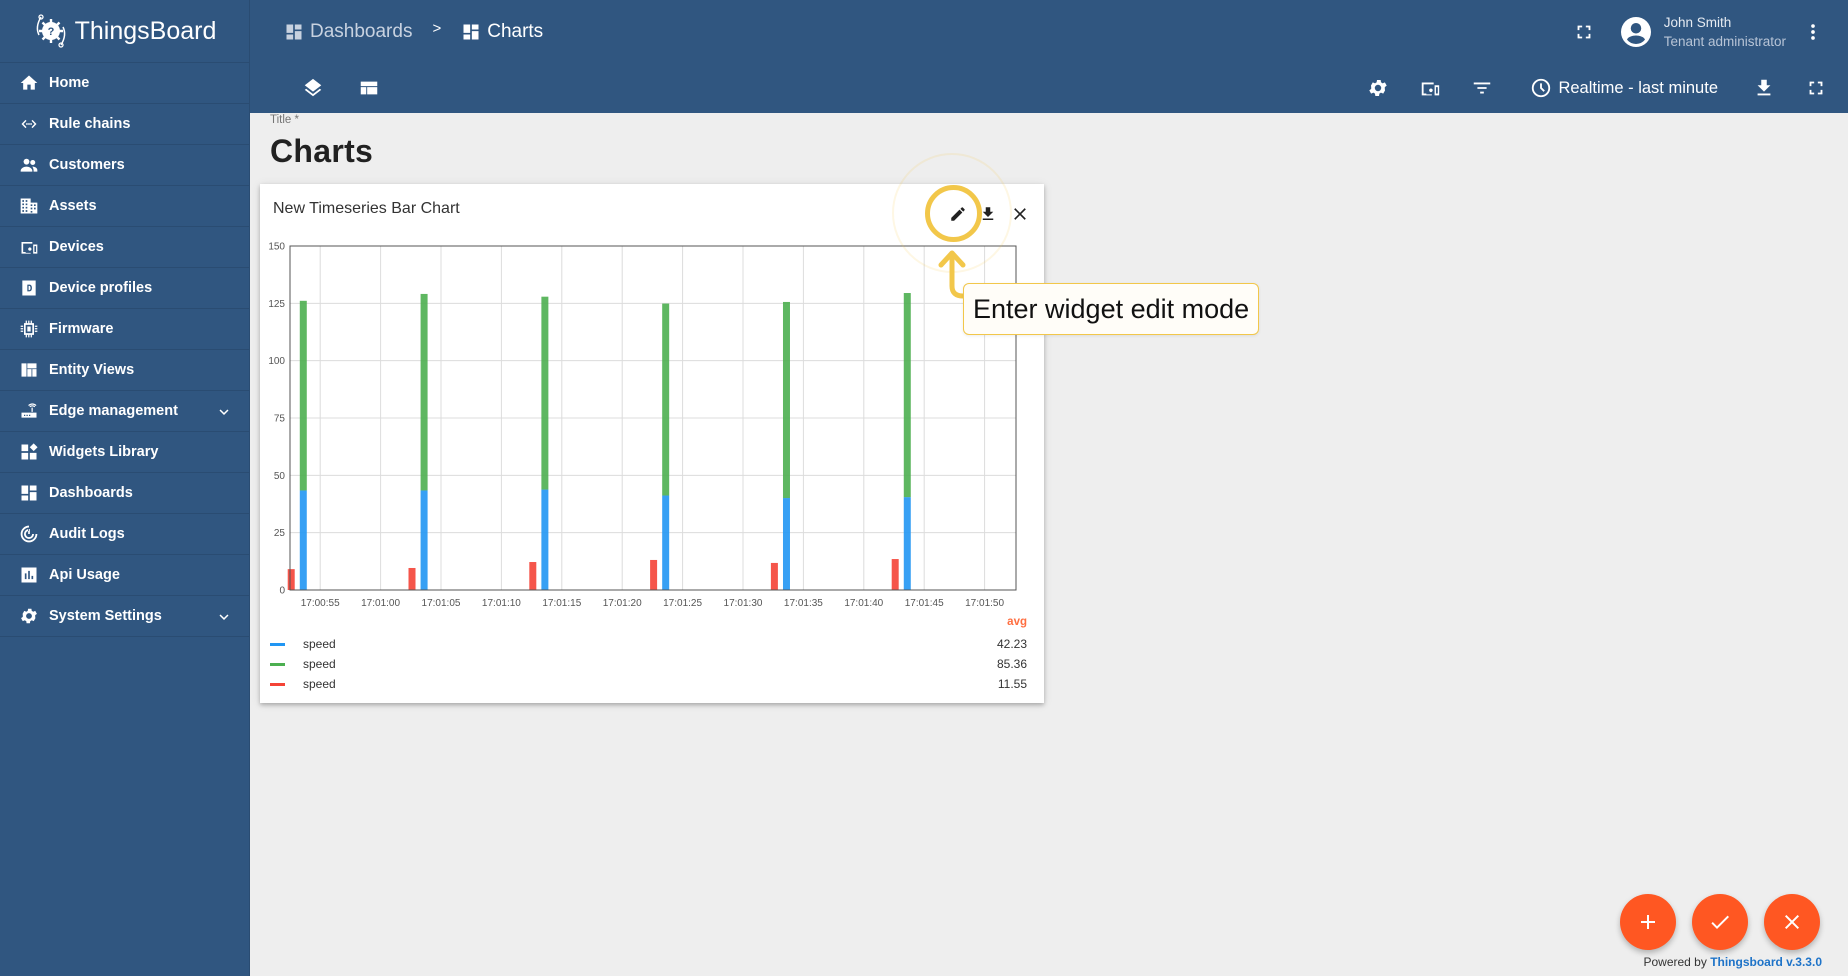 The image size is (1848, 976). What do you see at coordinates (1111, 309) in the screenshot?
I see `tooltip: Enter widget edit mode` at bounding box center [1111, 309].